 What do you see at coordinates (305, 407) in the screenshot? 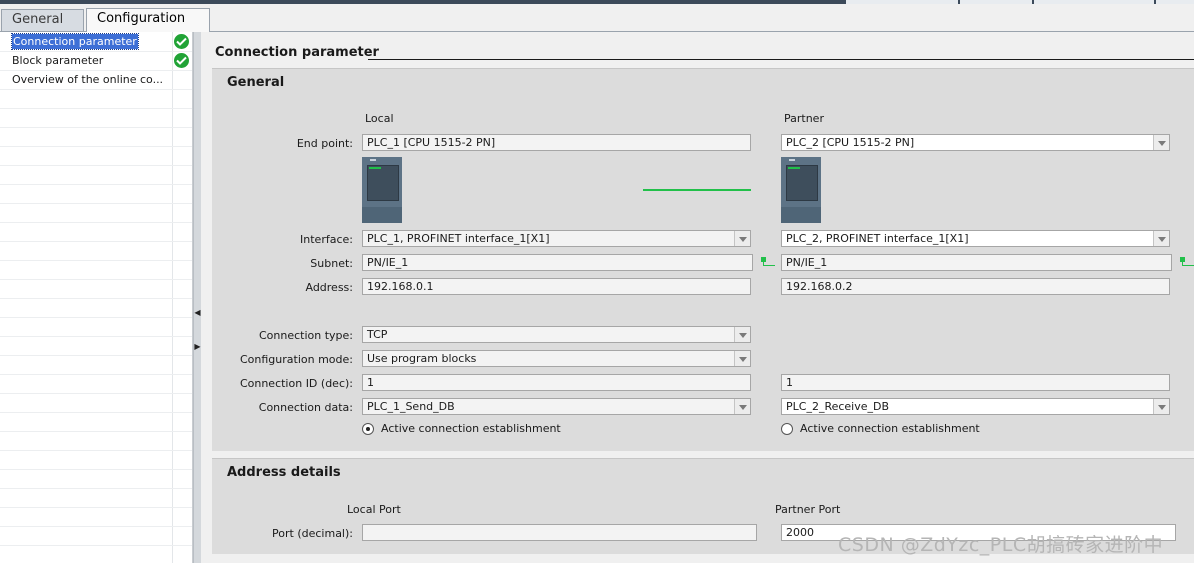
I see `connection-data-label: Connection data:` at bounding box center [305, 407].